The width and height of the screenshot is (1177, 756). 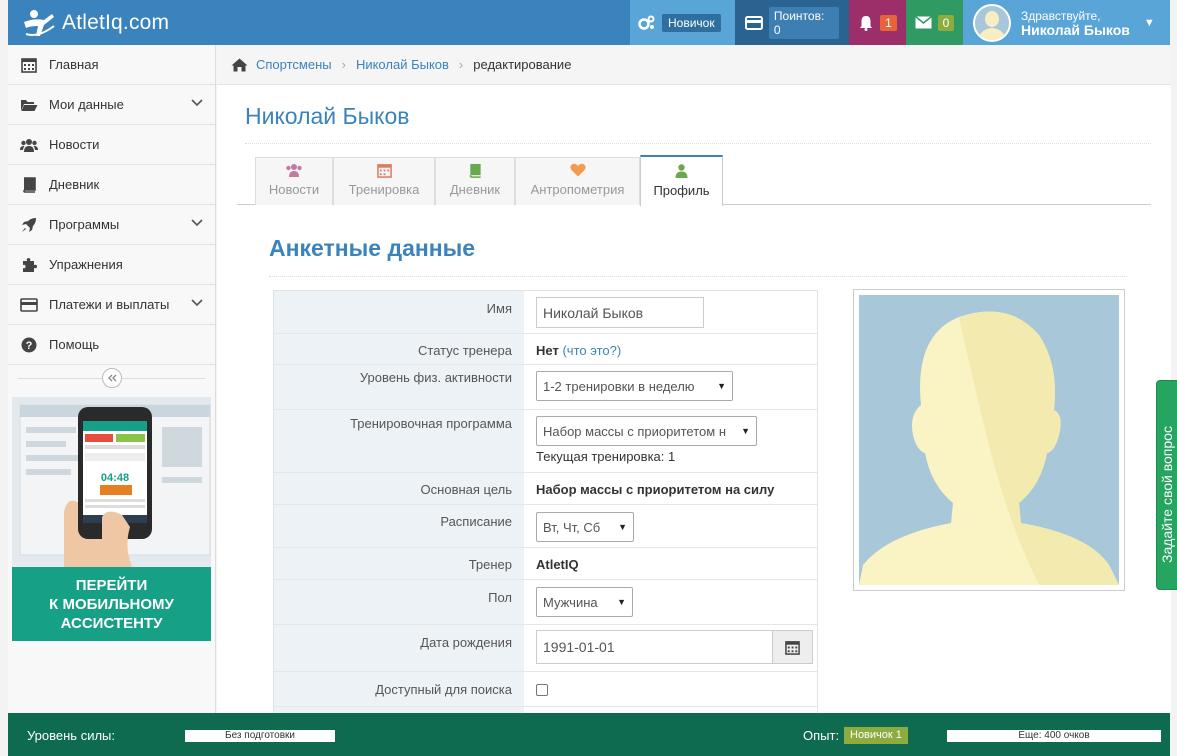 I want to click on folder-open-icon, so click(x=29, y=105).